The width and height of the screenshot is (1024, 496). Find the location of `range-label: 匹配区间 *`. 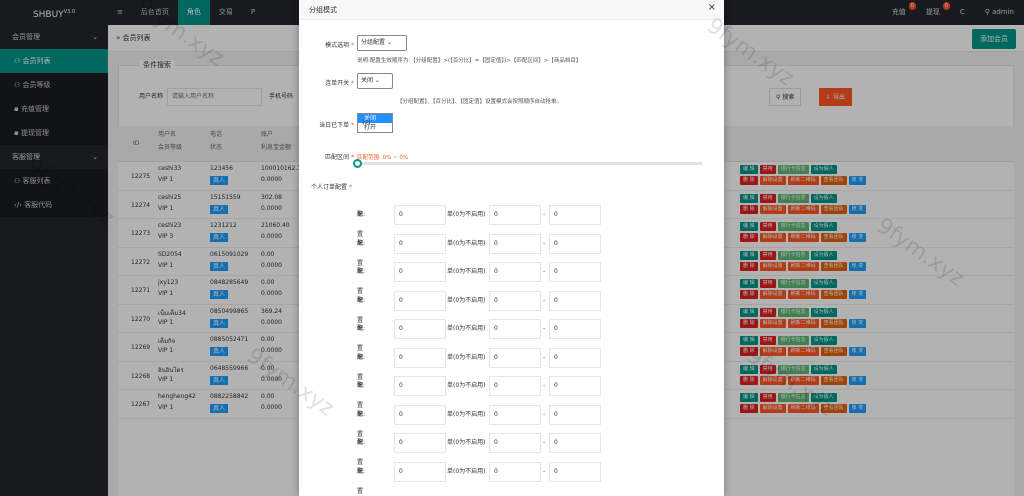

range-label: 匹配区间 * is located at coordinates (339, 157).